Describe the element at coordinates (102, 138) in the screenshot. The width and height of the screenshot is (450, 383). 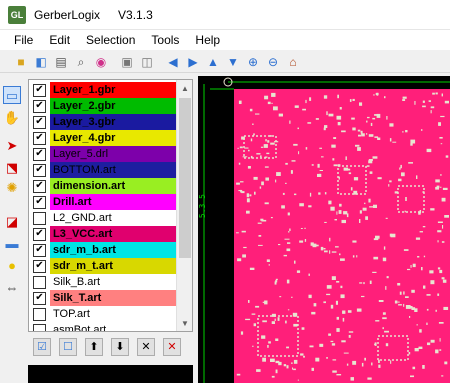
I see `layer-row: ✔ Layer_4.gbr` at that location.